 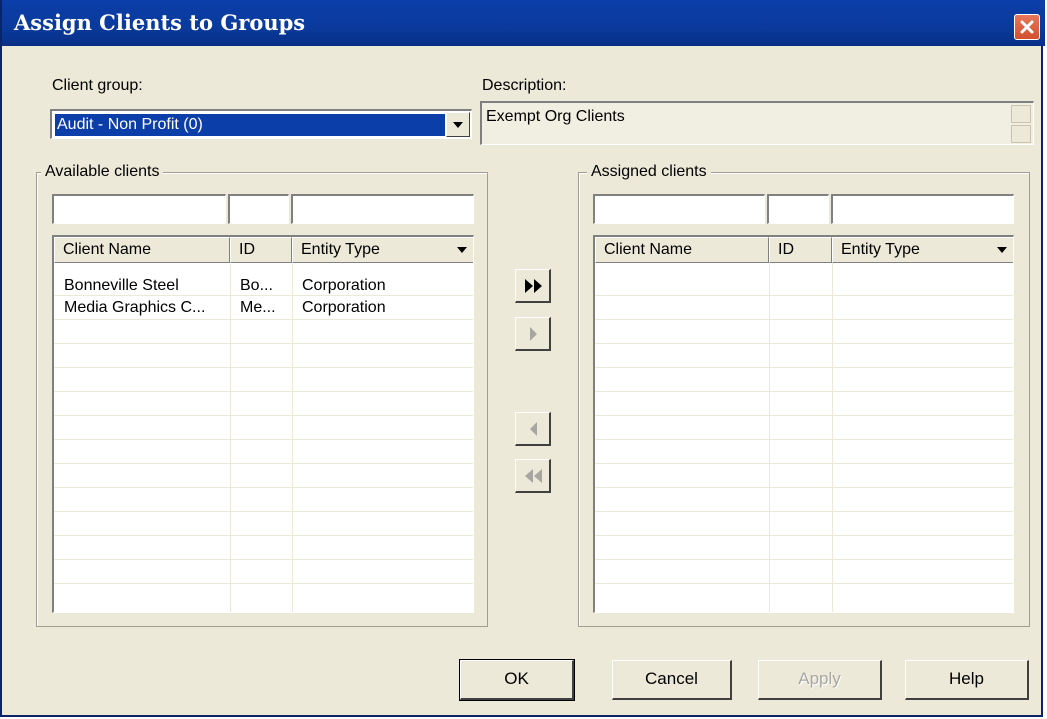 I want to click on assigned-col-id: ID, so click(x=800, y=250).